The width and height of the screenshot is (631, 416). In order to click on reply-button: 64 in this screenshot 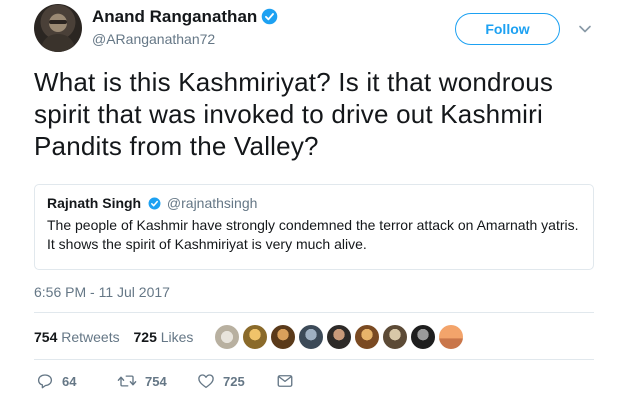, I will do `click(56, 381)`.